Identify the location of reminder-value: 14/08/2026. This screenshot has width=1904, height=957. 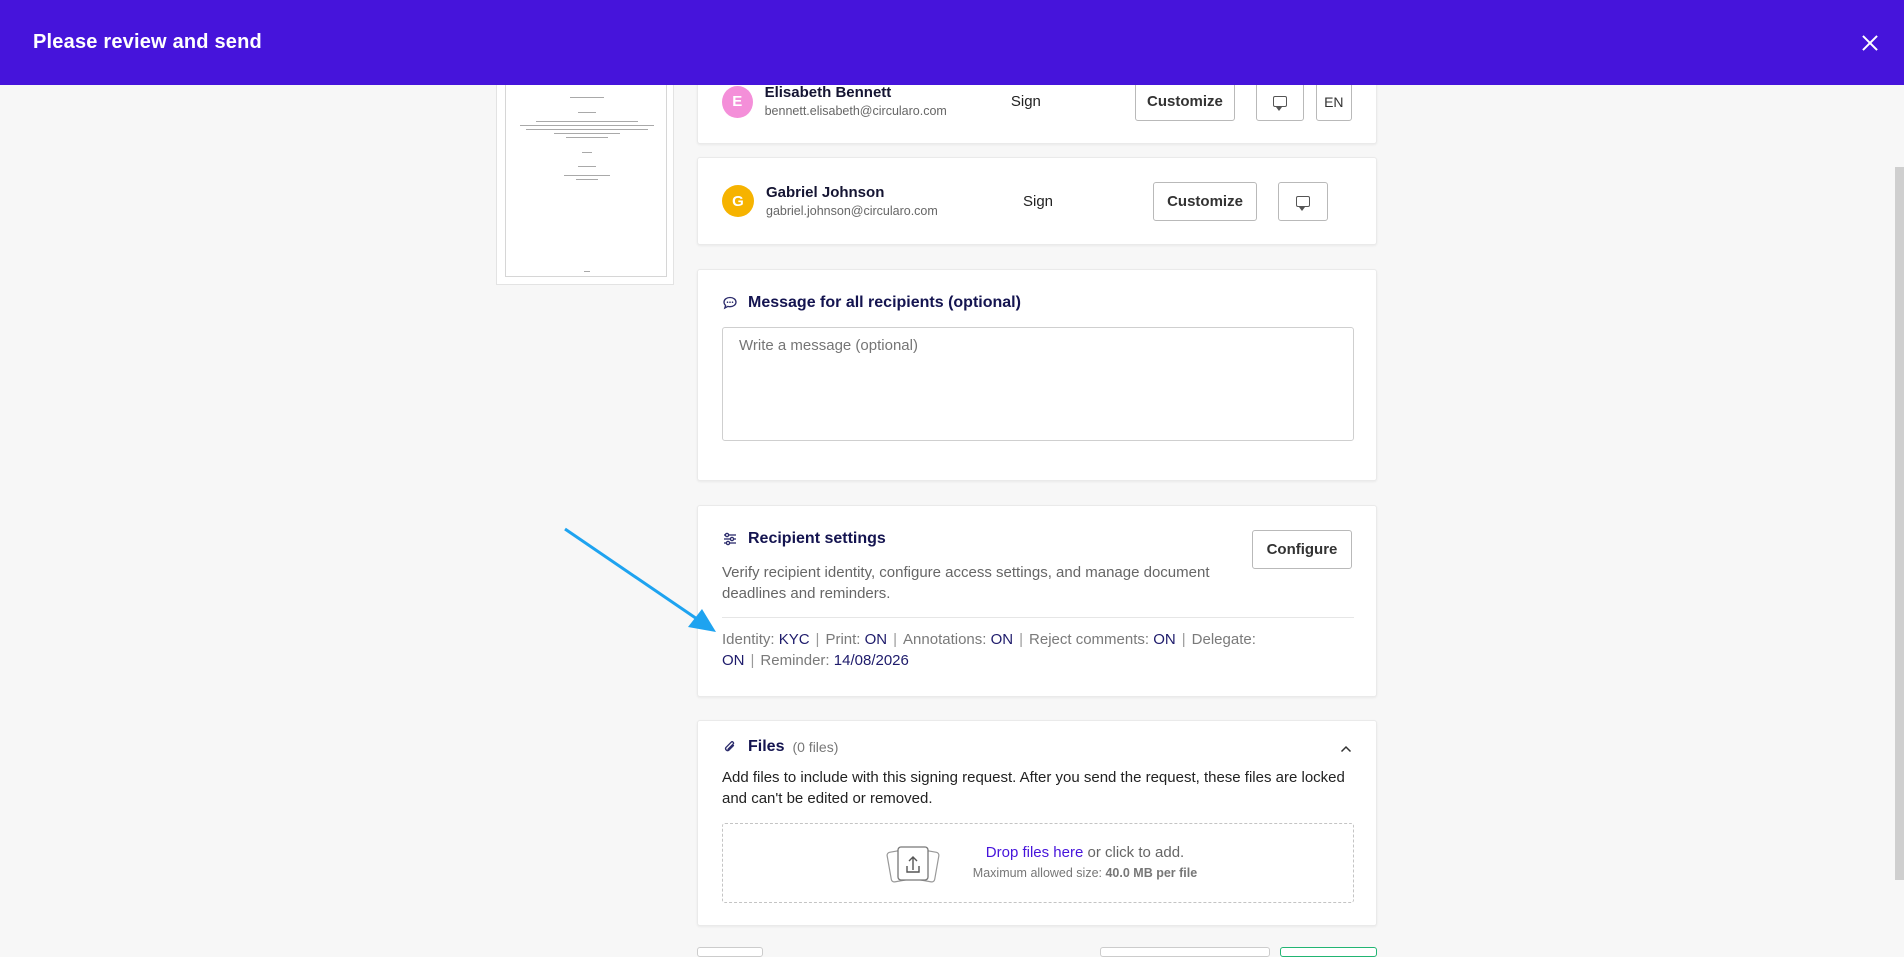
(871, 660).